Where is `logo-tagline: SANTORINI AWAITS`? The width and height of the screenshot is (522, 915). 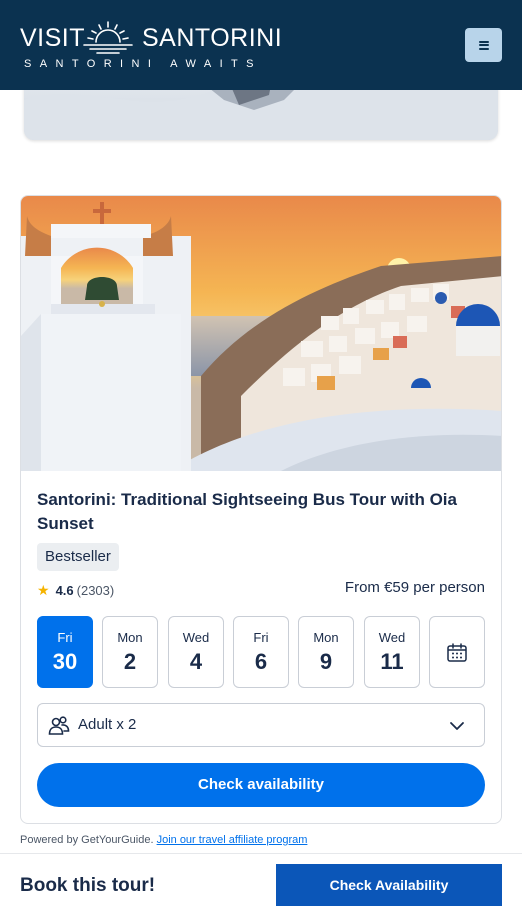
logo-tagline: SANTORINI AWAITS is located at coordinates (143, 64).